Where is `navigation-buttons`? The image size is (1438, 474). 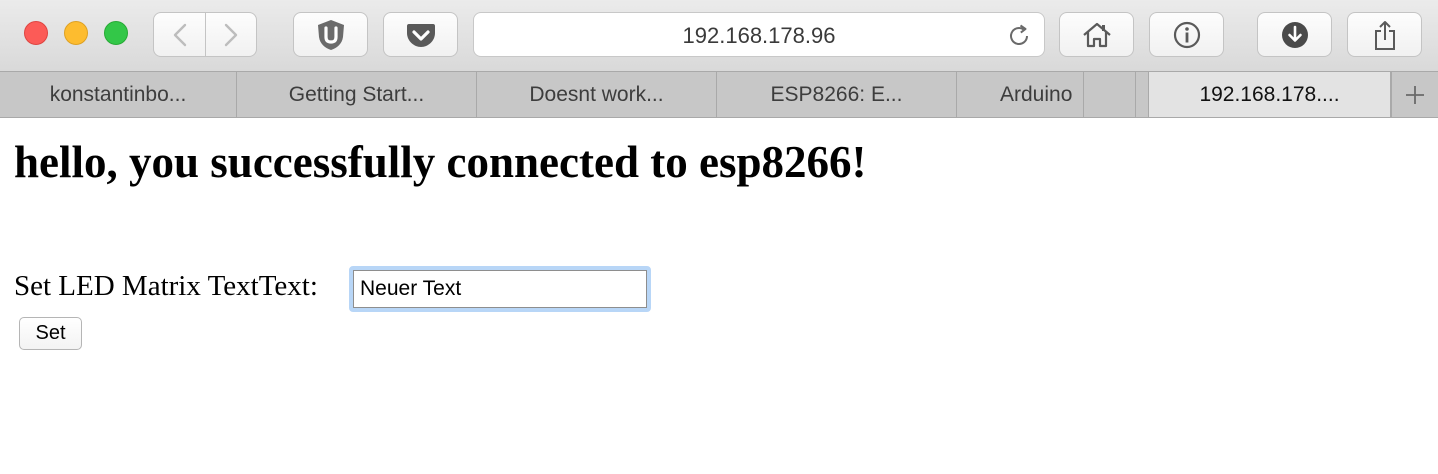 navigation-buttons is located at coordinates (205, 34).